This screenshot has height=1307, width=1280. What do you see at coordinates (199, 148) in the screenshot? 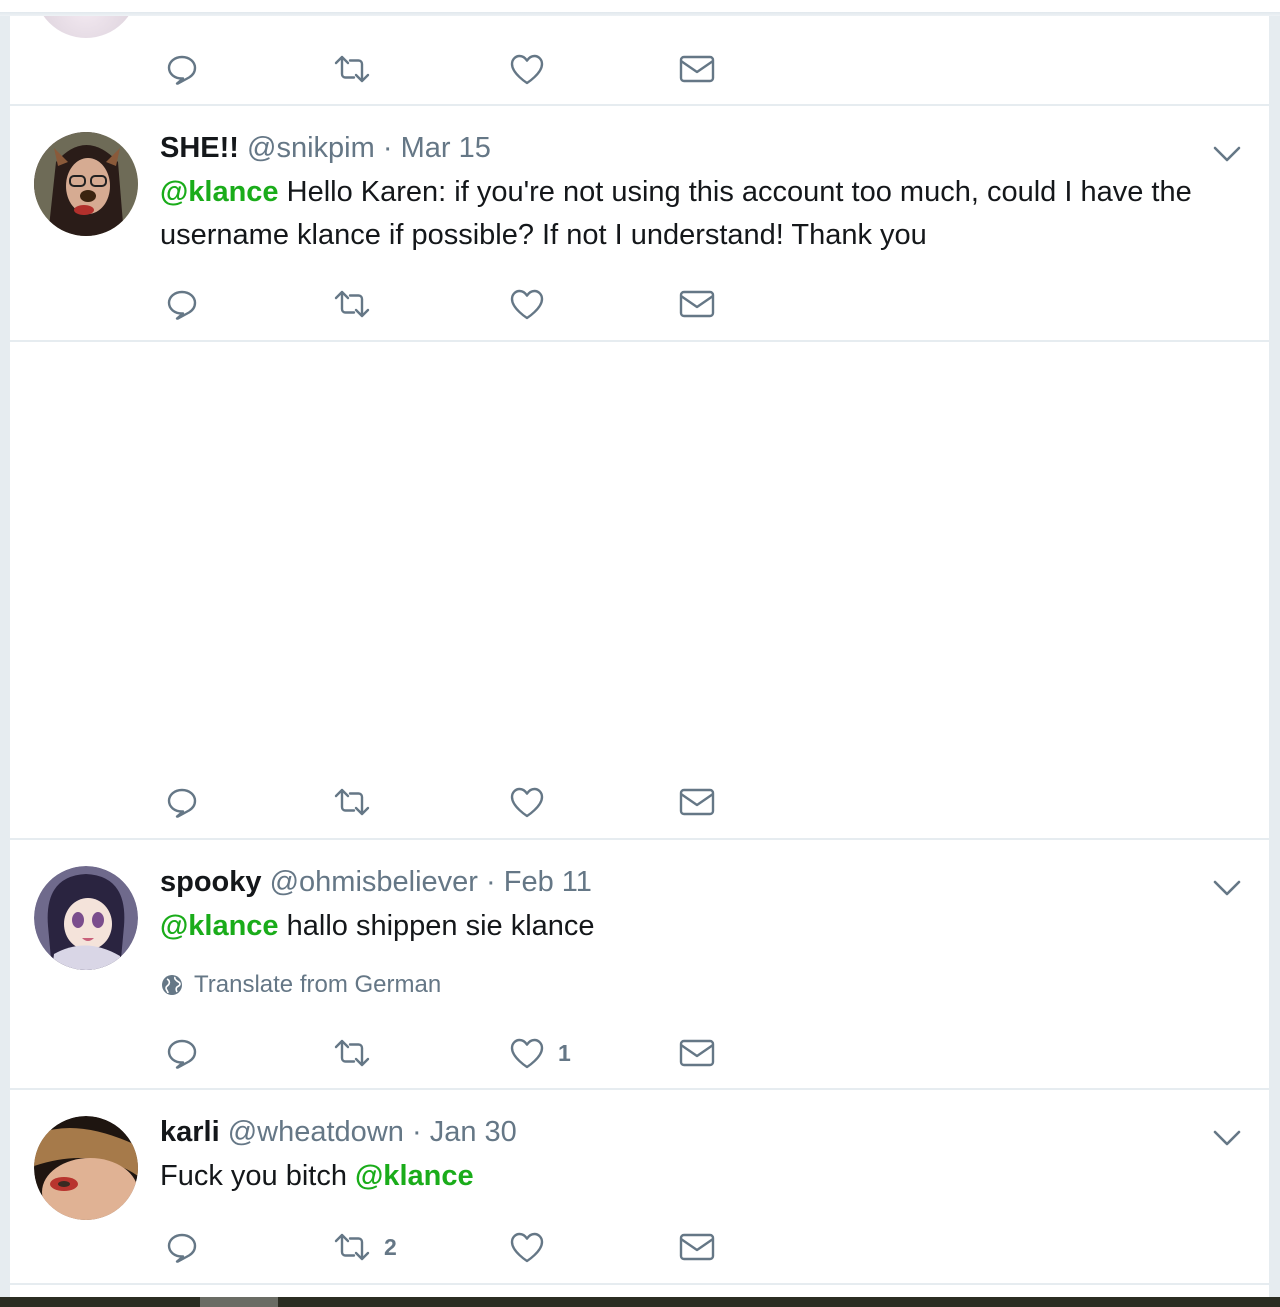
I see `display-name: SHE!!` at bounding box center [199, 148].